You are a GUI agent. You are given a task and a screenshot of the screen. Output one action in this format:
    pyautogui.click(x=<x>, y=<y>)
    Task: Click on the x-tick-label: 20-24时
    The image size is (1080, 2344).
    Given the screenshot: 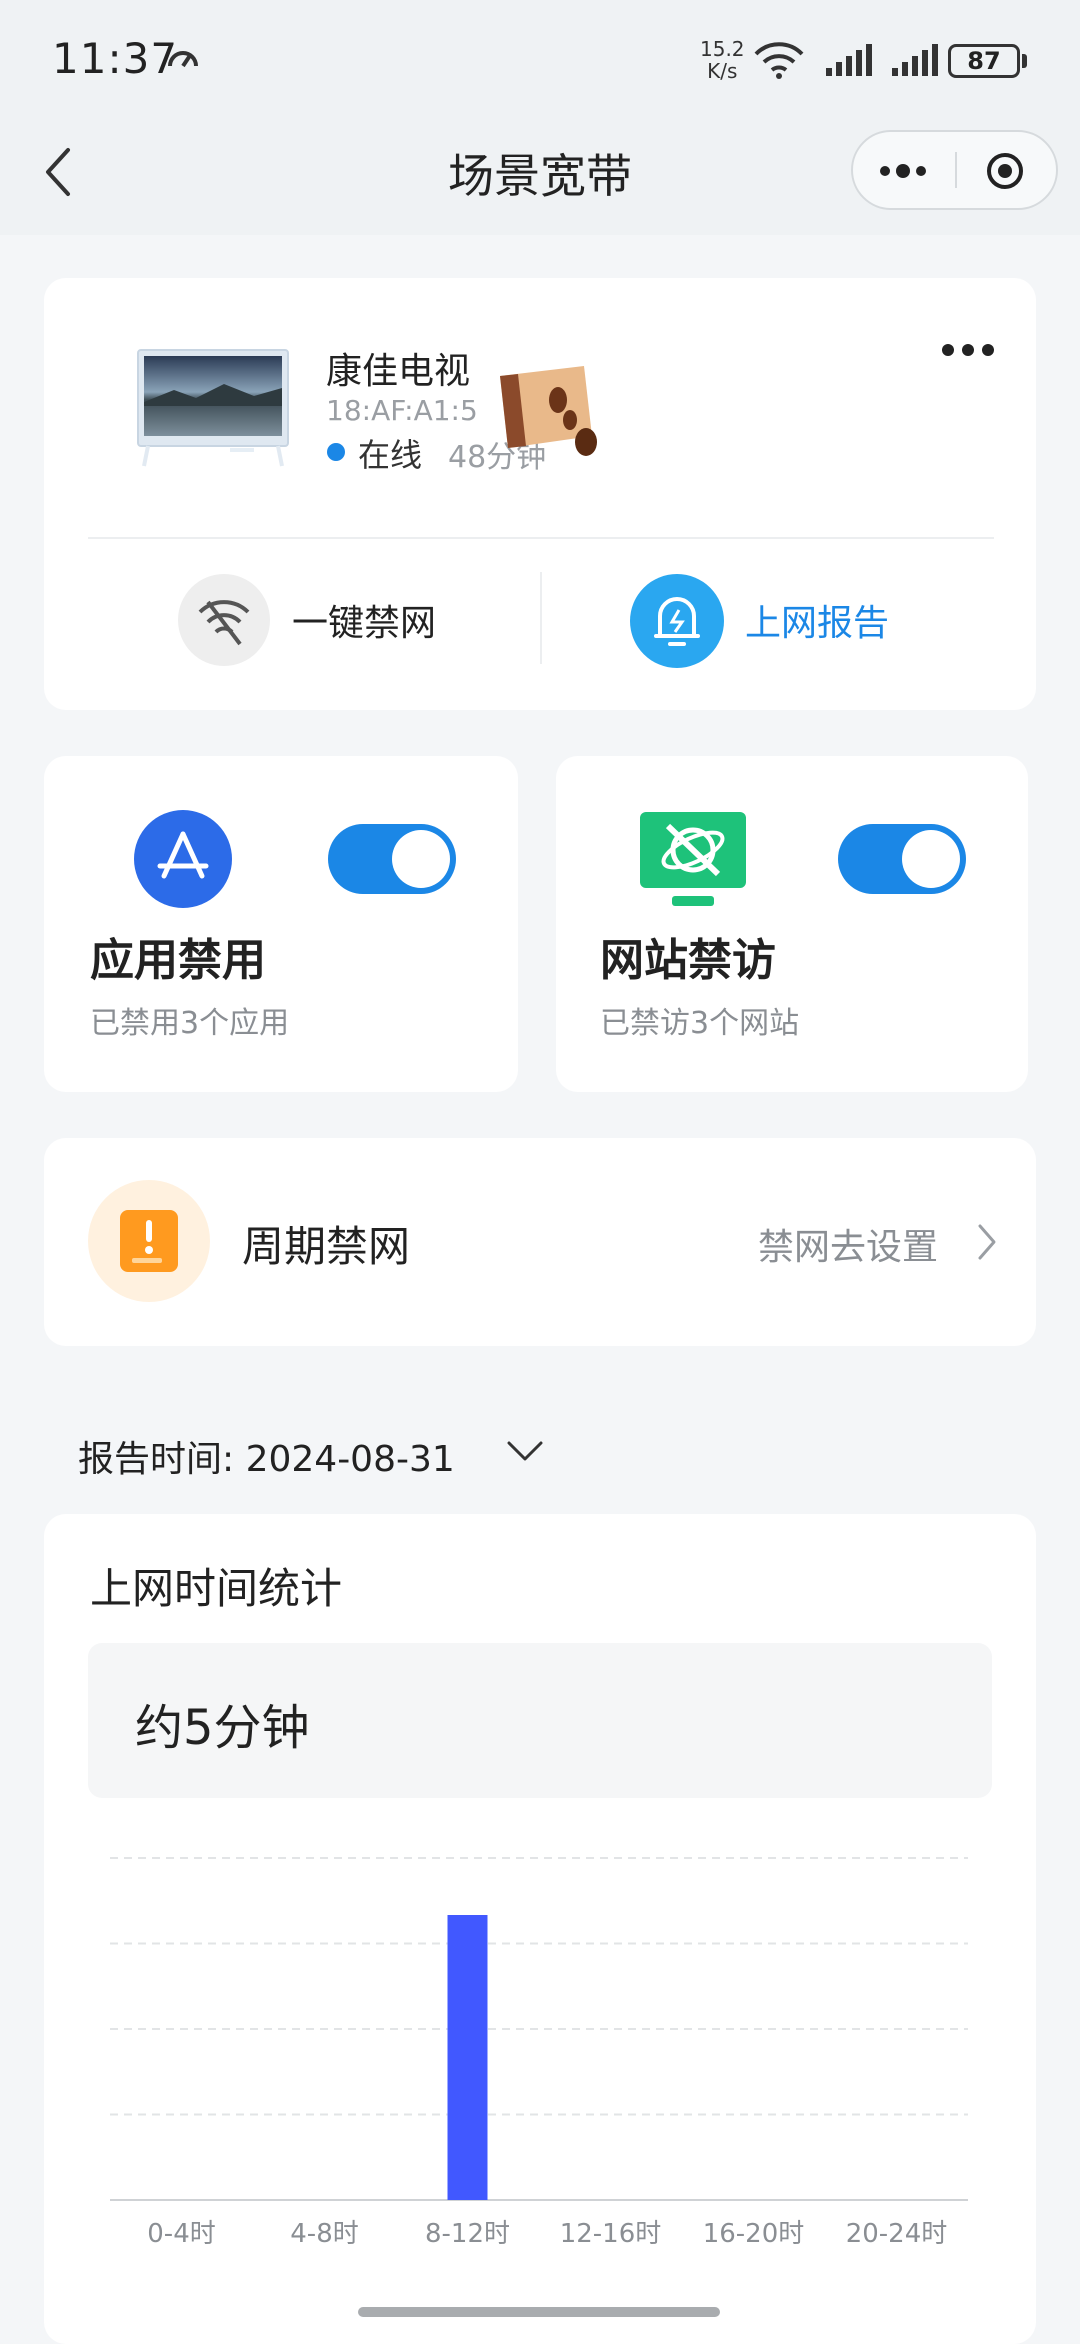 What is the action you would take?
    pyautogui.click(x=897, y=2234)
    